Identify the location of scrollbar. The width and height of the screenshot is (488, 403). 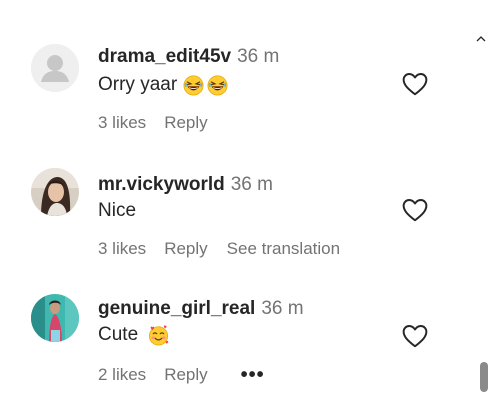
(481, 201).